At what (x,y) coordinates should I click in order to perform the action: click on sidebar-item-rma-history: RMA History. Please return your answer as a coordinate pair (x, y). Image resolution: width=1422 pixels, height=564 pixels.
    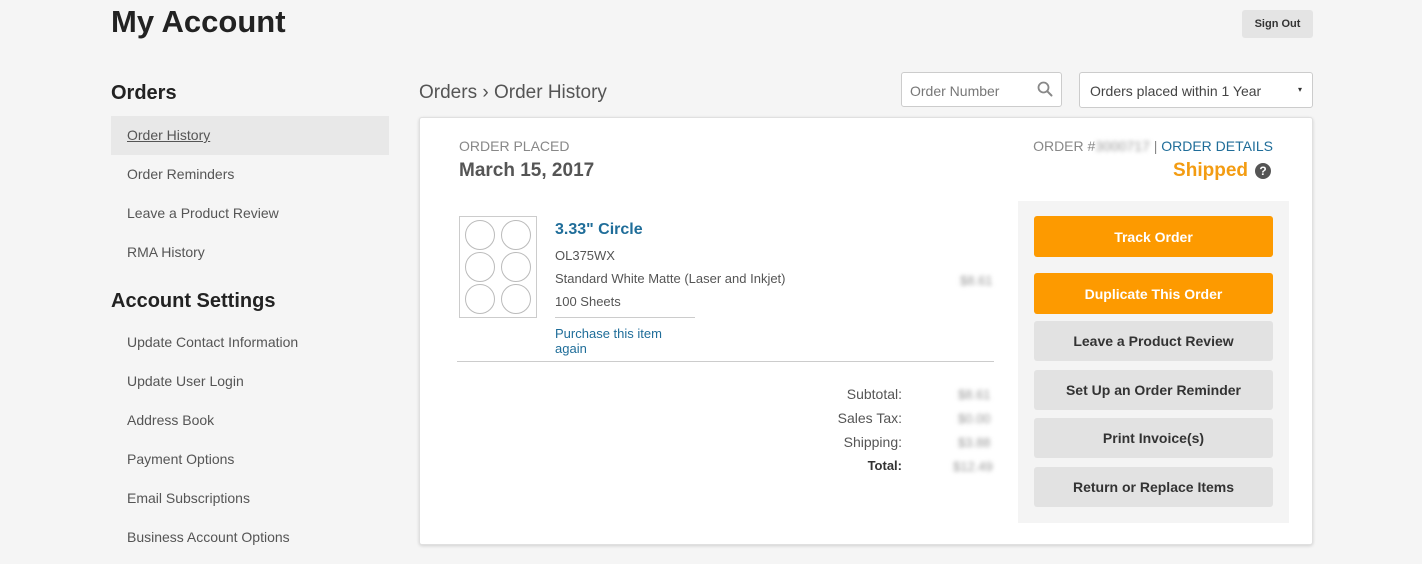
    Looking at the image, I should click on (250, 252).